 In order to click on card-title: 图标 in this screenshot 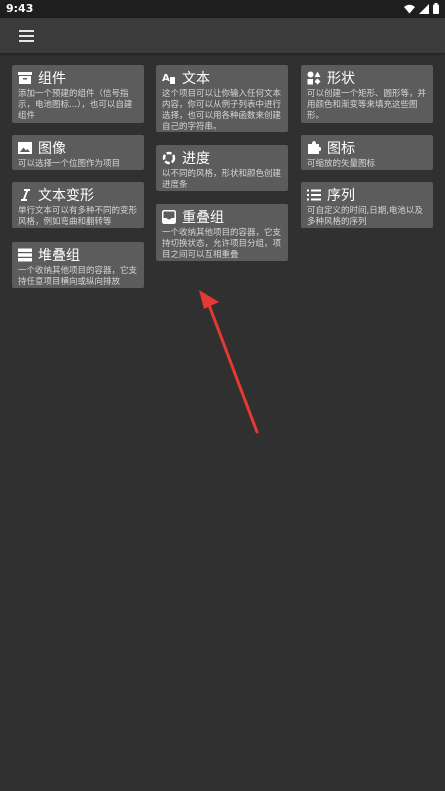, I will do `click(341, 149)`.